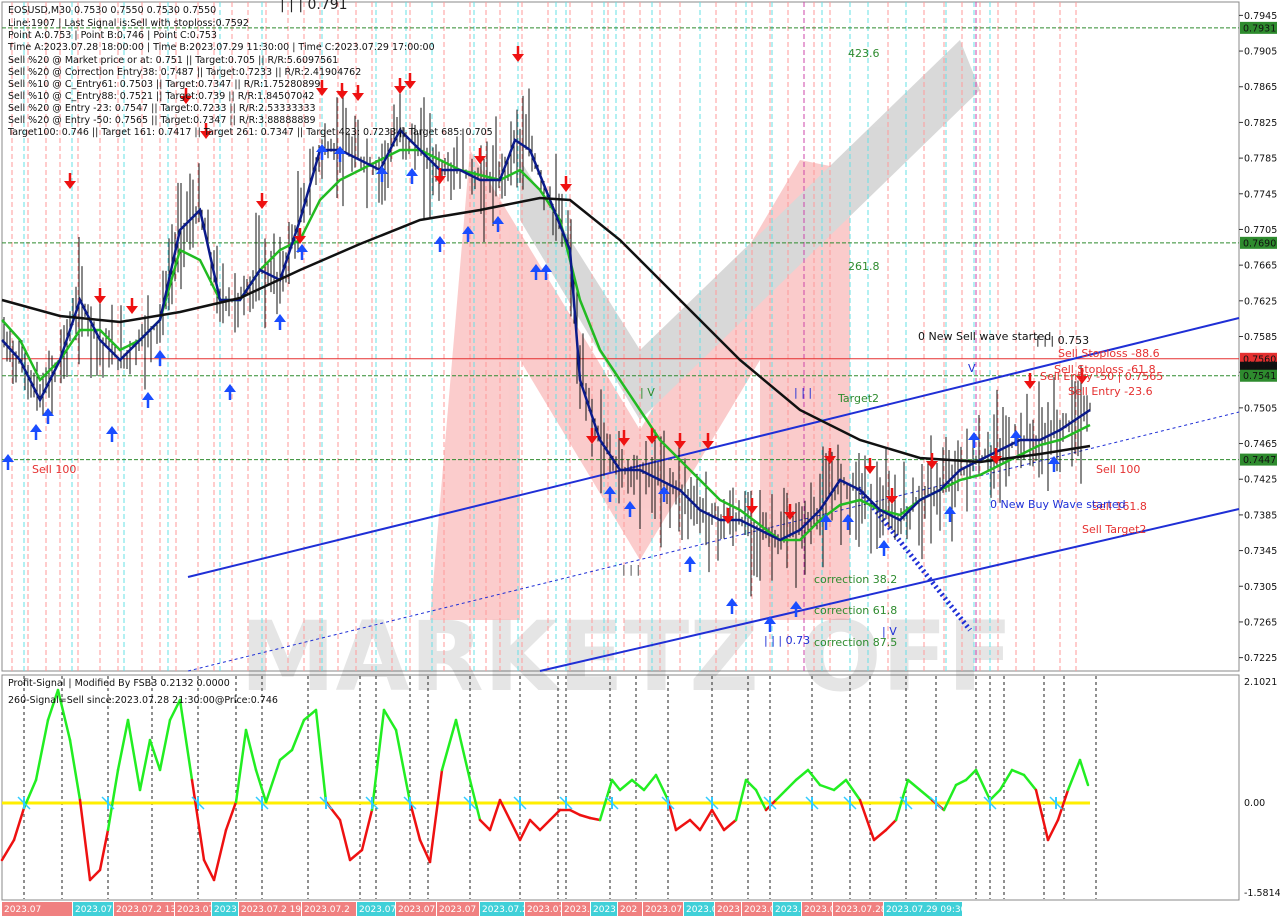  I want to click on price-tick-label: 0.7905, so click(1260, 52).